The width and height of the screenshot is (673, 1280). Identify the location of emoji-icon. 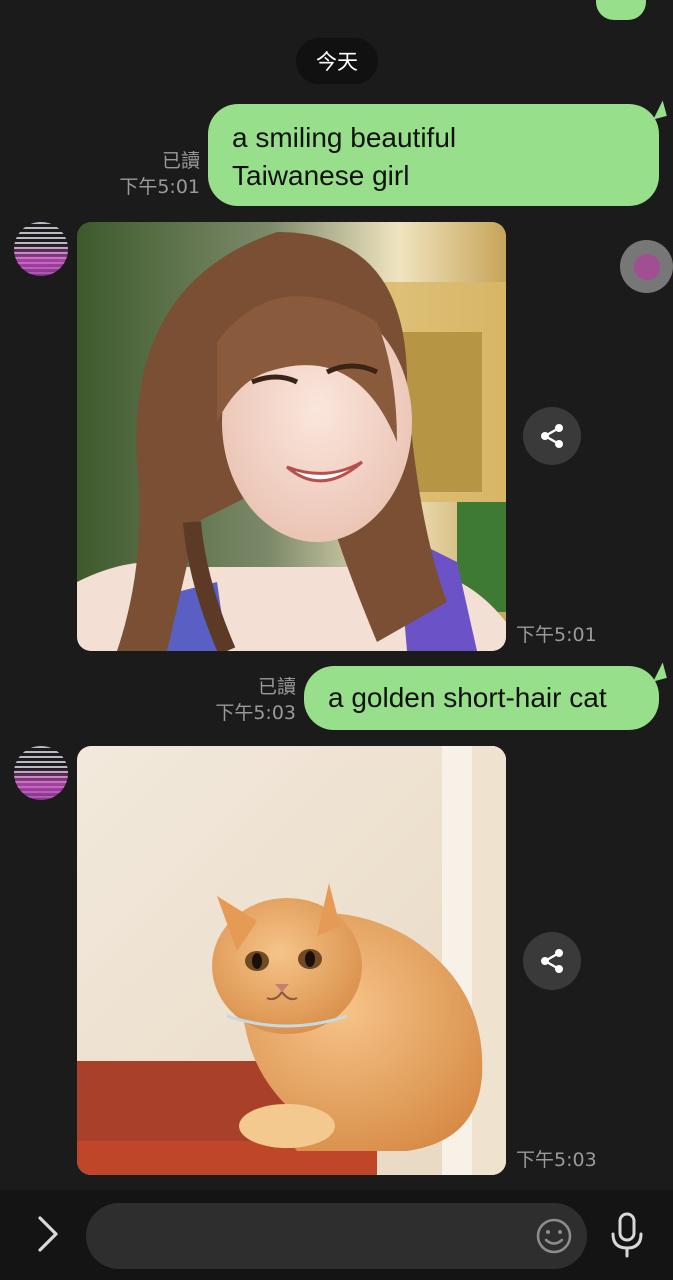
(554, 1236).